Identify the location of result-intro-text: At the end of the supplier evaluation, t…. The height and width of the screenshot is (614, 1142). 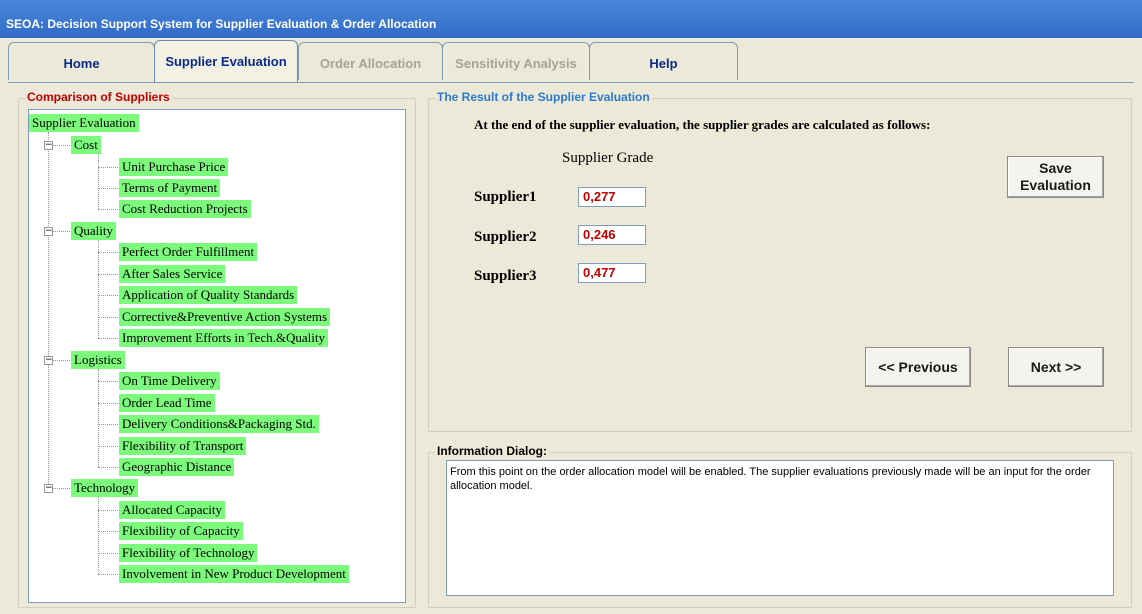
(702, 124).